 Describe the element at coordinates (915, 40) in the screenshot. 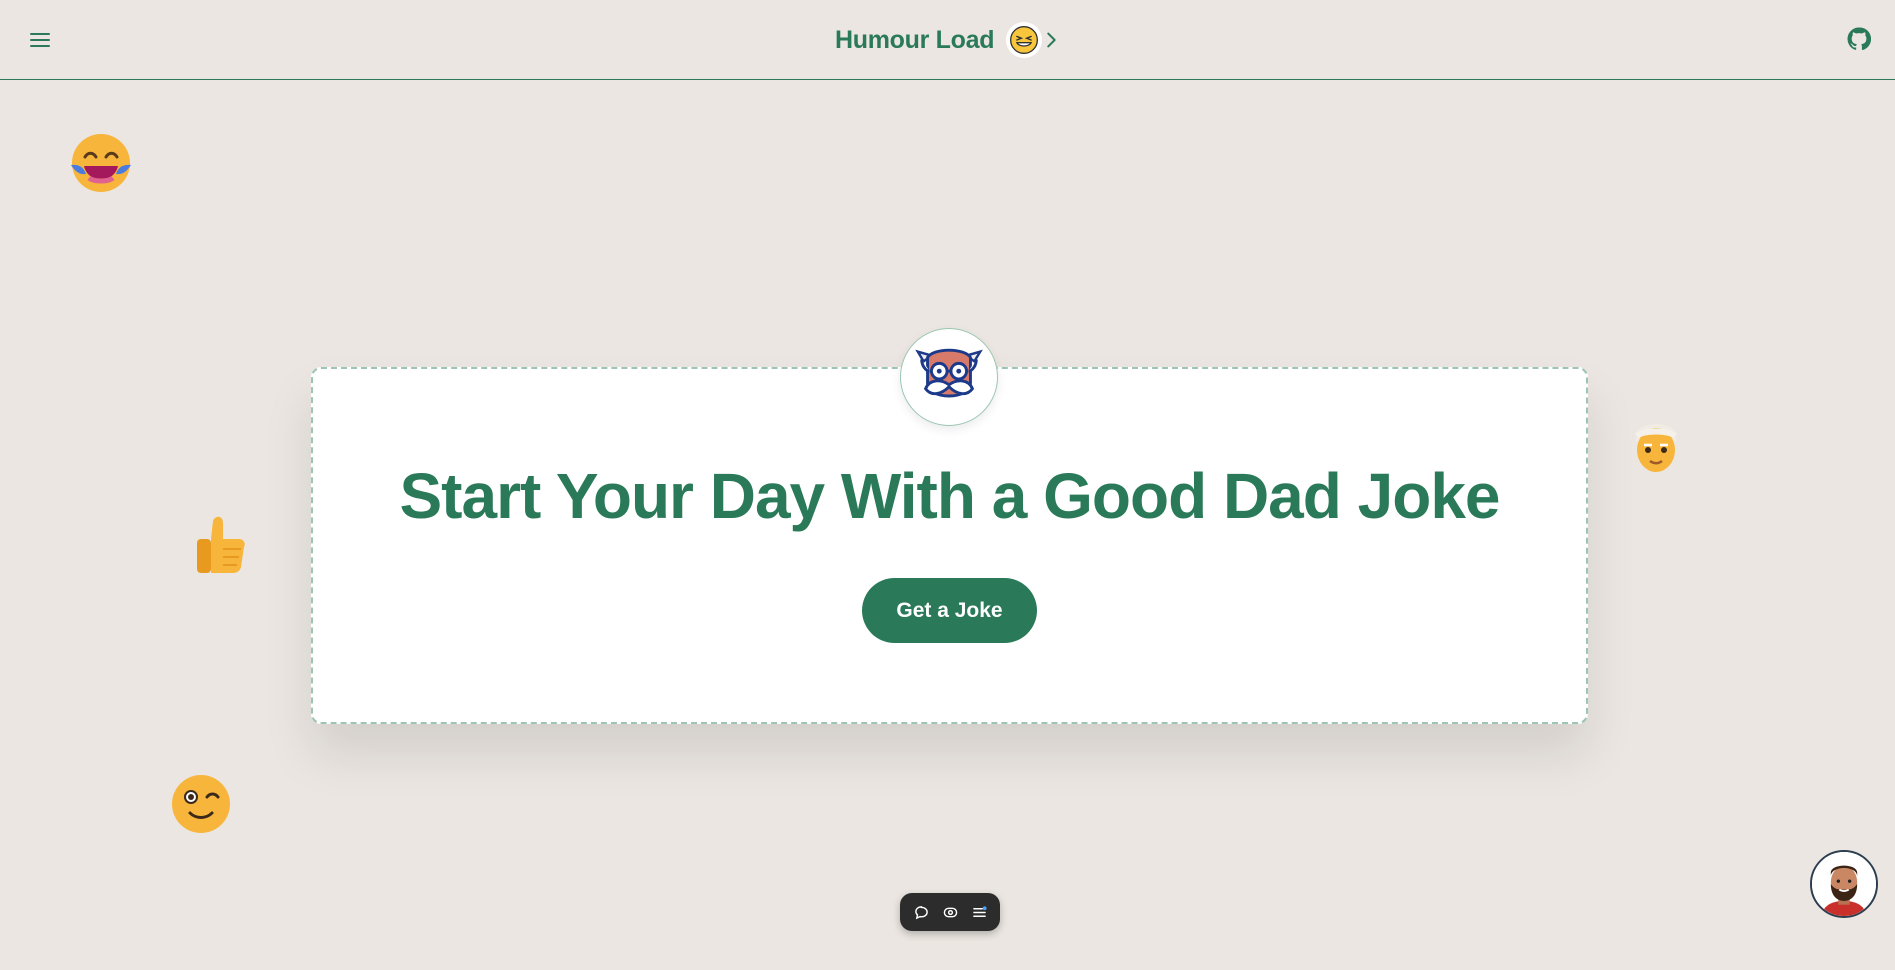

I see `brand-title: Humour Load` at that location.